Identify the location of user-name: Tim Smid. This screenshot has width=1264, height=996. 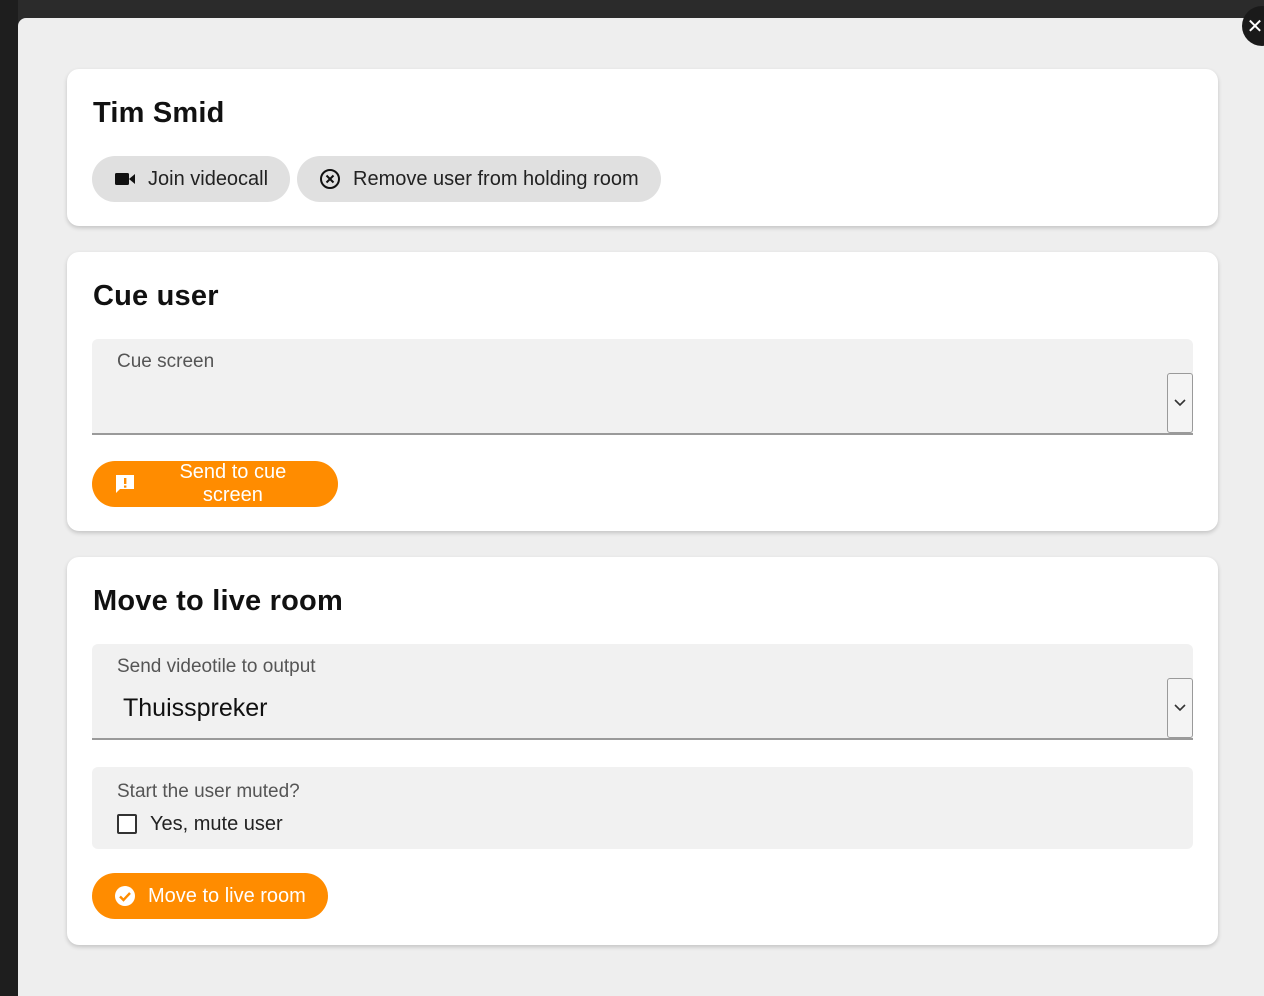
(159, 113).